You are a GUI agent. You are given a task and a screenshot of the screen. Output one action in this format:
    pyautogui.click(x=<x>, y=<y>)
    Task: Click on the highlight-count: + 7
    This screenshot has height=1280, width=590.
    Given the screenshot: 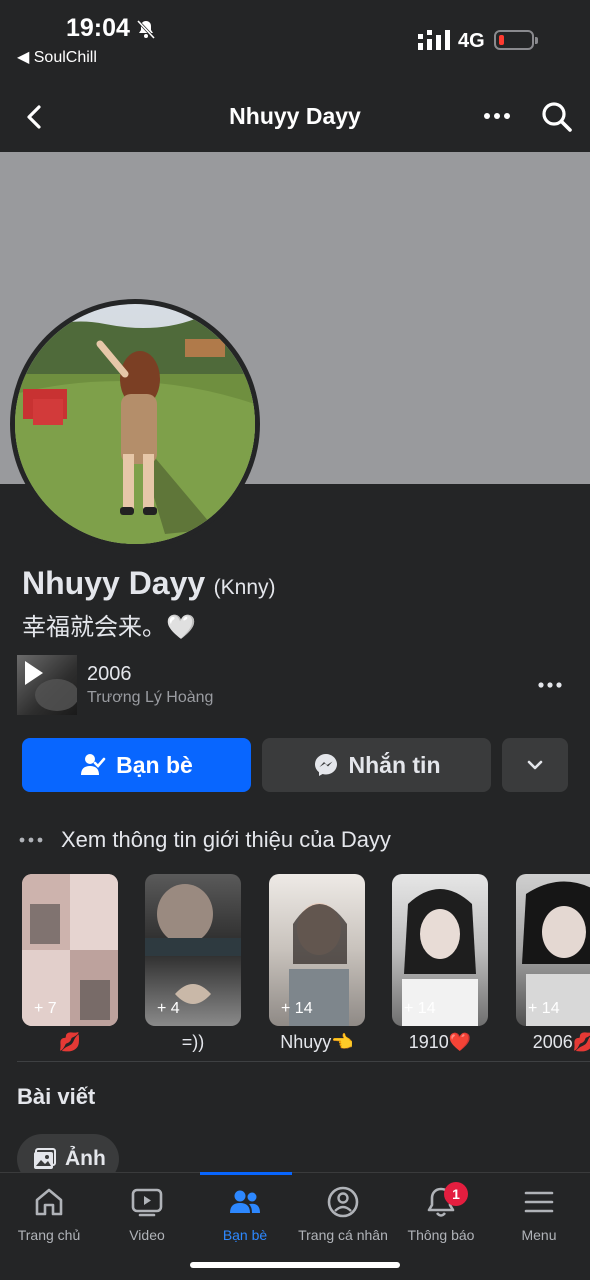 What is the action you would take?
    pyautogui.click(x=45, y=1008)
    